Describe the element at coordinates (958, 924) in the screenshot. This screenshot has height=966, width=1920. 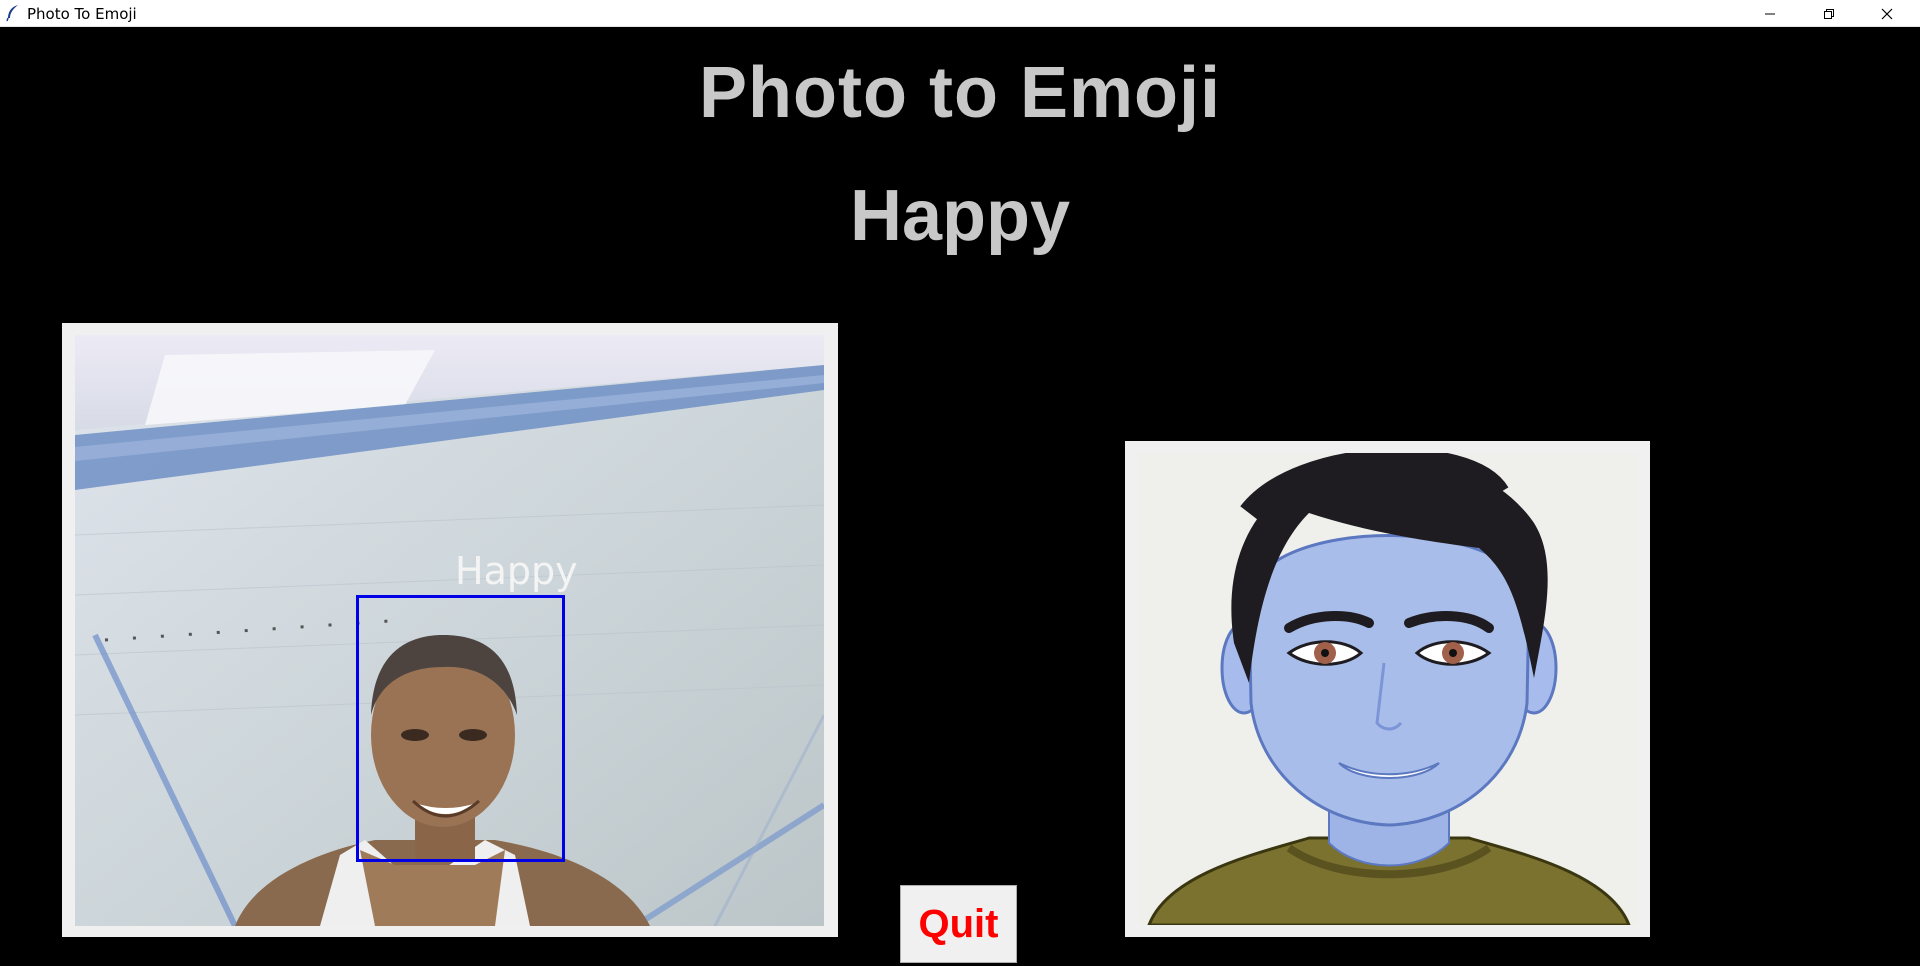
I see `quit-button: Quit` at that location.